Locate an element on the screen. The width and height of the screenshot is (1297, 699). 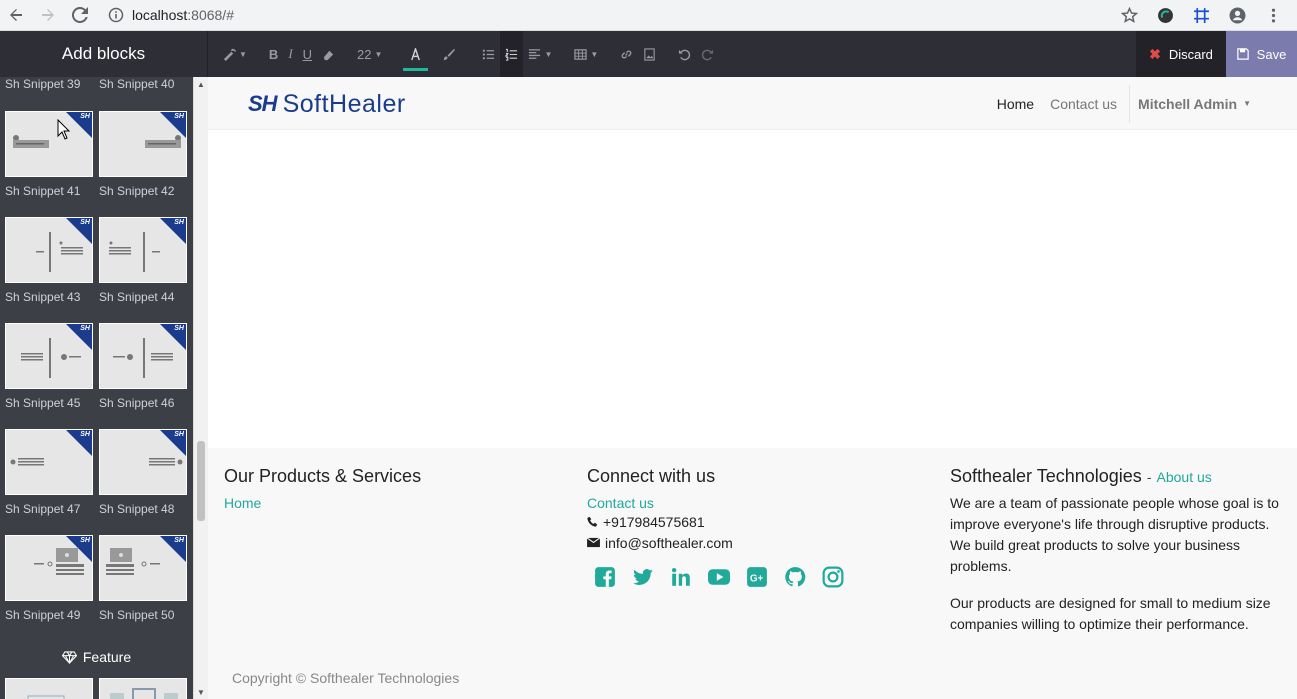
link-button is located at coordinates (626, 54).